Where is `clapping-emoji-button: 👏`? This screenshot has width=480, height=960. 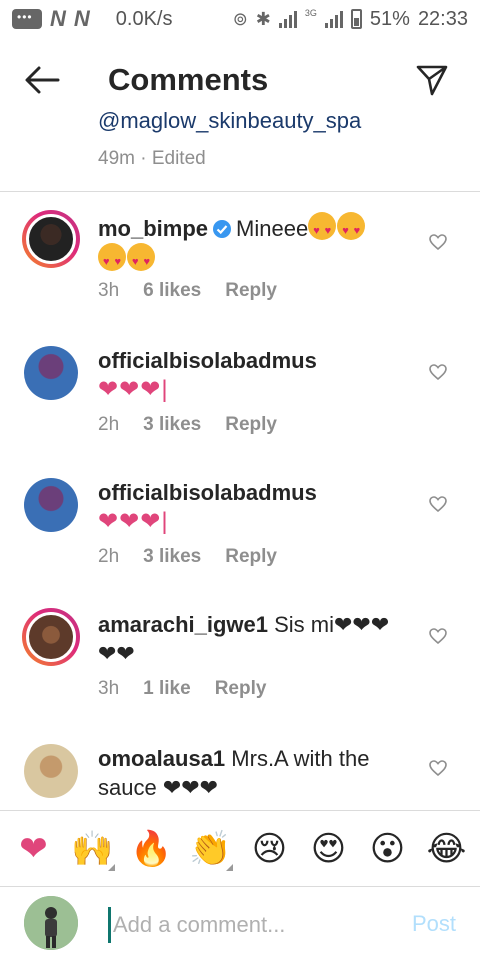
clapping-emoji-button: 👏 is located at coordinates (211, 849).